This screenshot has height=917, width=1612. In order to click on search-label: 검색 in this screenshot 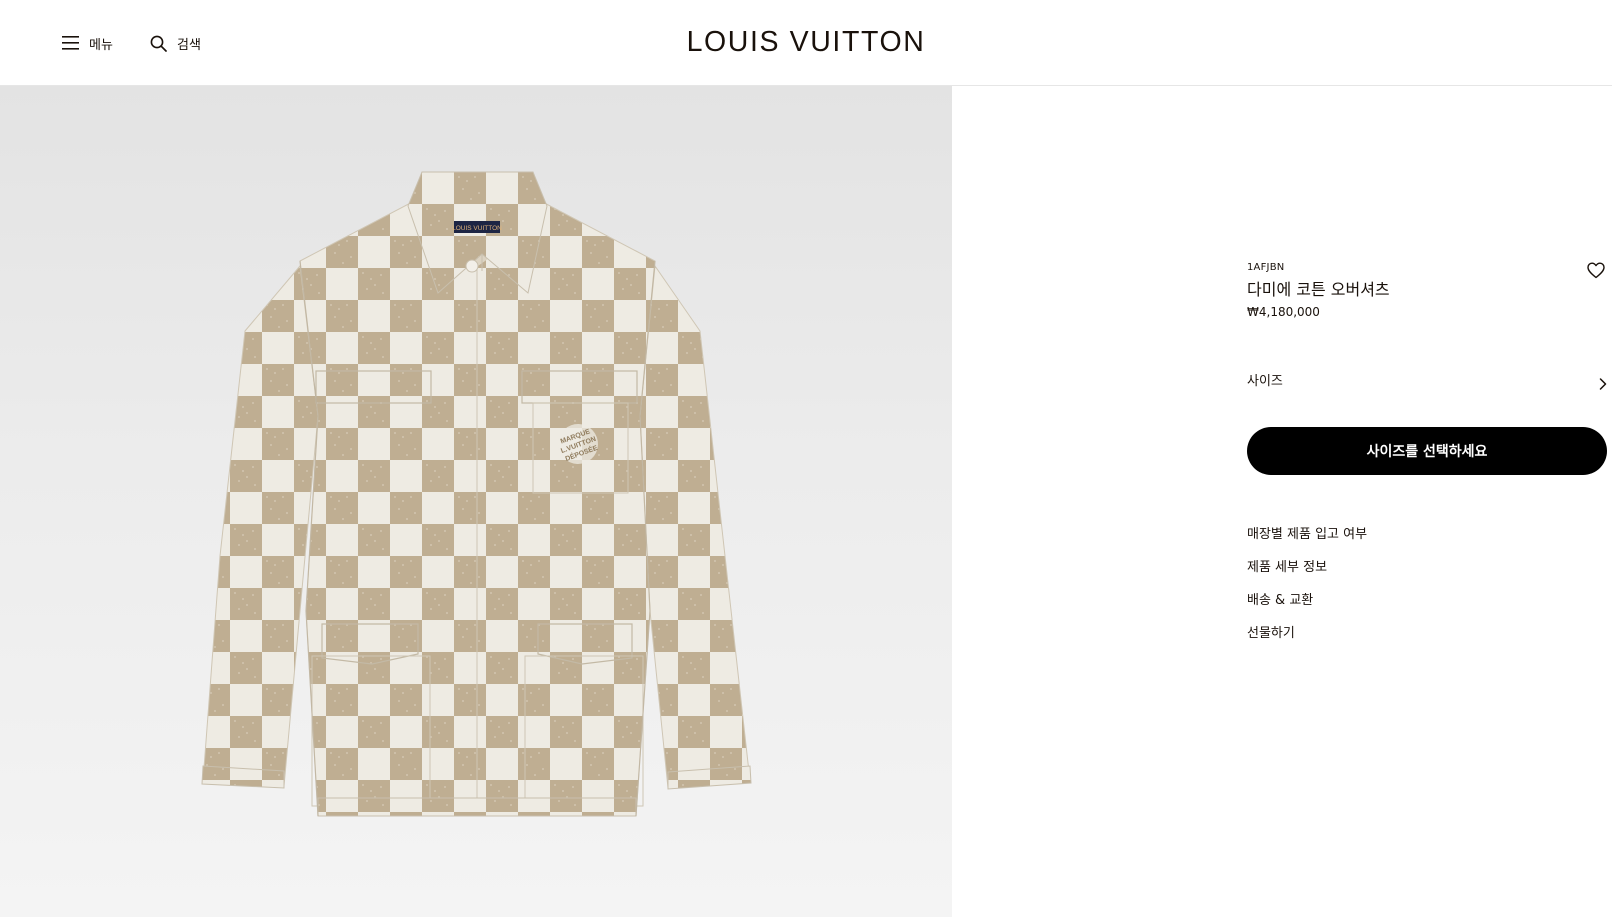, I will do `click(189, 45)`.